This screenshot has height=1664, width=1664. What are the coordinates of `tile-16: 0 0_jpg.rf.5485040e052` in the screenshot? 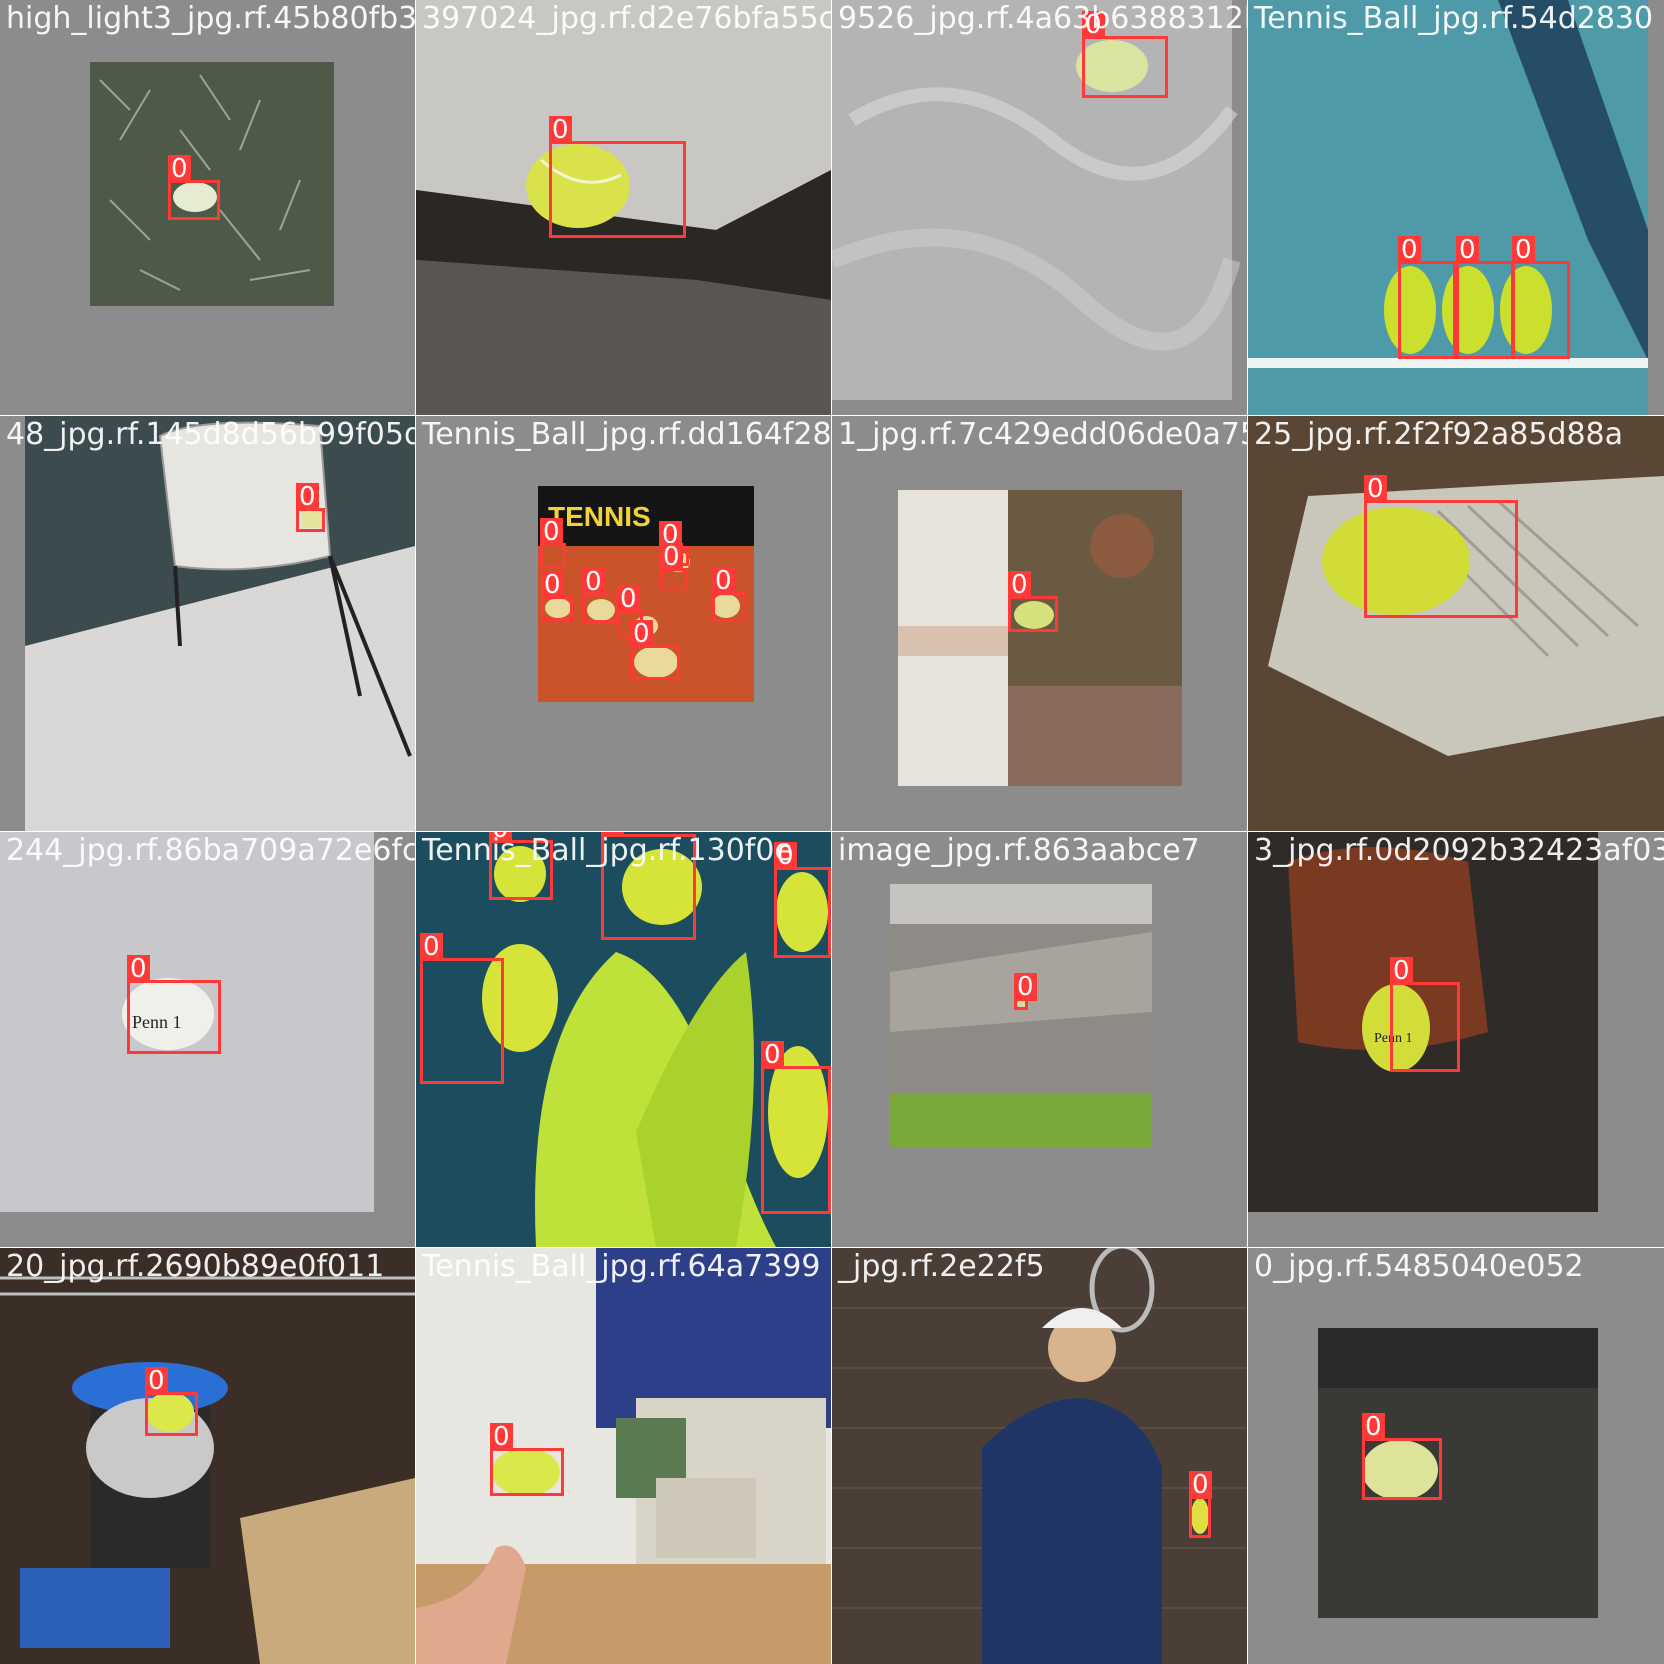 It's located at (1456, 1456).